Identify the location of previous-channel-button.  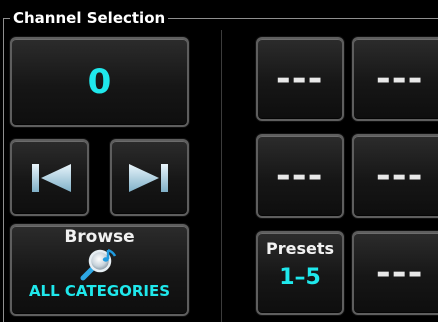
(49, 177).